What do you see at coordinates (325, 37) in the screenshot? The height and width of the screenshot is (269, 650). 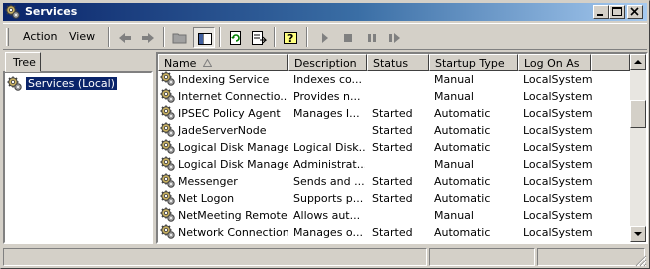 I see `start-service-button` at bounding box center [325, 37].